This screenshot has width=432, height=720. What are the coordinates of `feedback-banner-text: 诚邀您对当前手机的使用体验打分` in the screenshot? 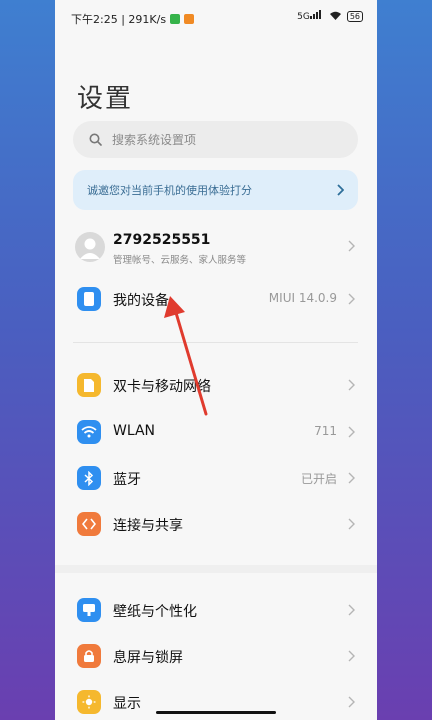 It's located at (169, 190).